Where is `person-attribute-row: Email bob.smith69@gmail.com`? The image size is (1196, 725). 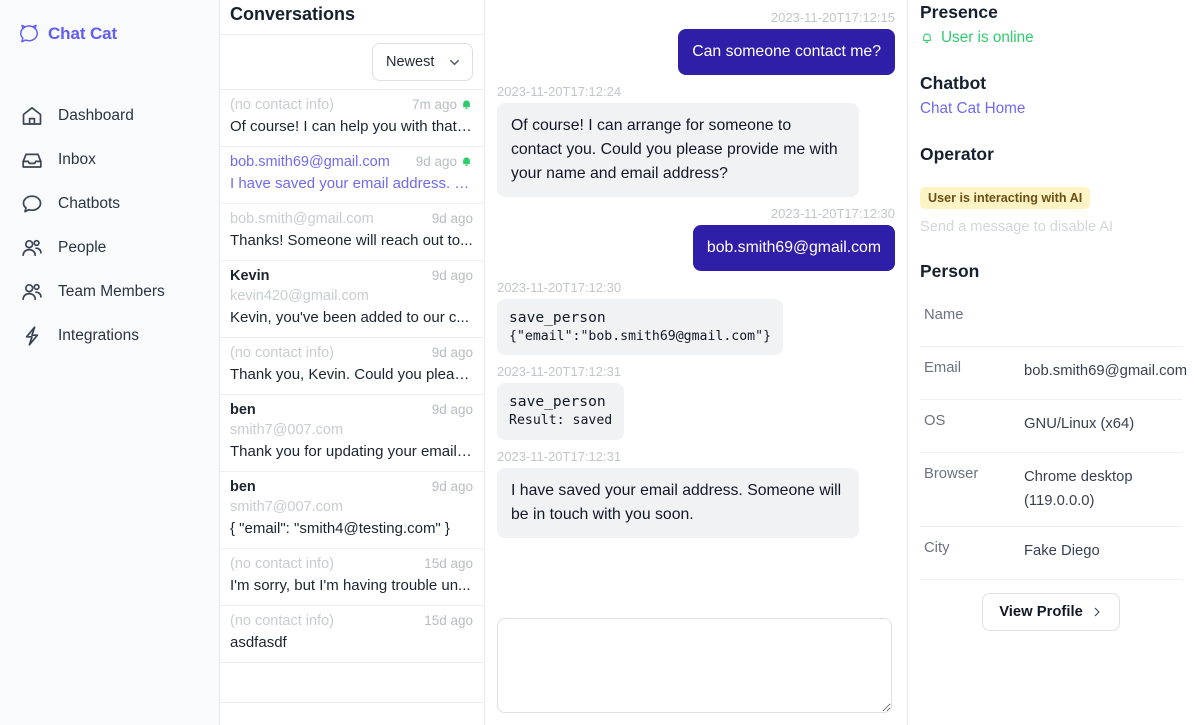 person-attribute-row: Email bob.smith69@gmail.com is located at coordinates (1053, 373).